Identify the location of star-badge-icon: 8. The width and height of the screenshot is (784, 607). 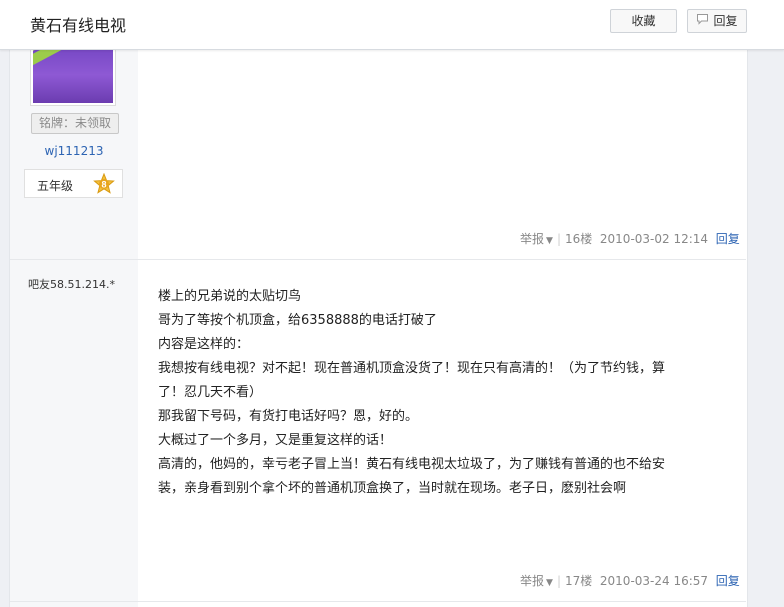
(104, 183).